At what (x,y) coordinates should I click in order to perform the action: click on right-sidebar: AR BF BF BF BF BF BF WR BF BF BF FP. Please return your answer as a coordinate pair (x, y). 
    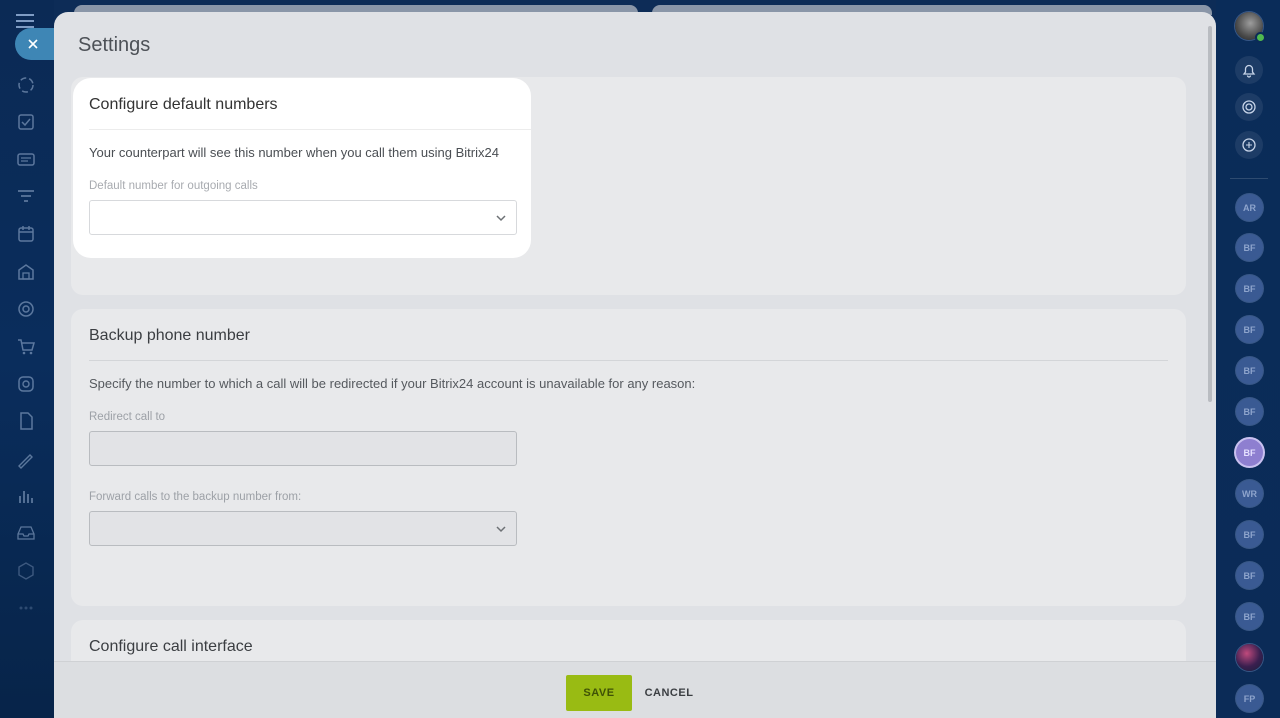
    Looking at the image, I should click on (1248, 359).